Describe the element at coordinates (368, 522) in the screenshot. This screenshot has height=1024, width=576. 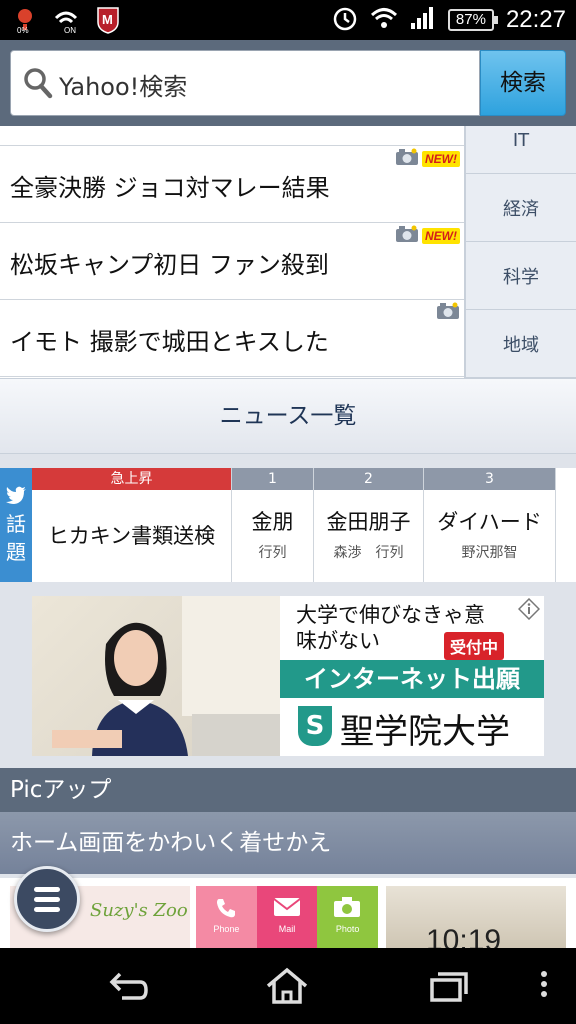
I see `trend-keyword: 金田朋子` at that location.